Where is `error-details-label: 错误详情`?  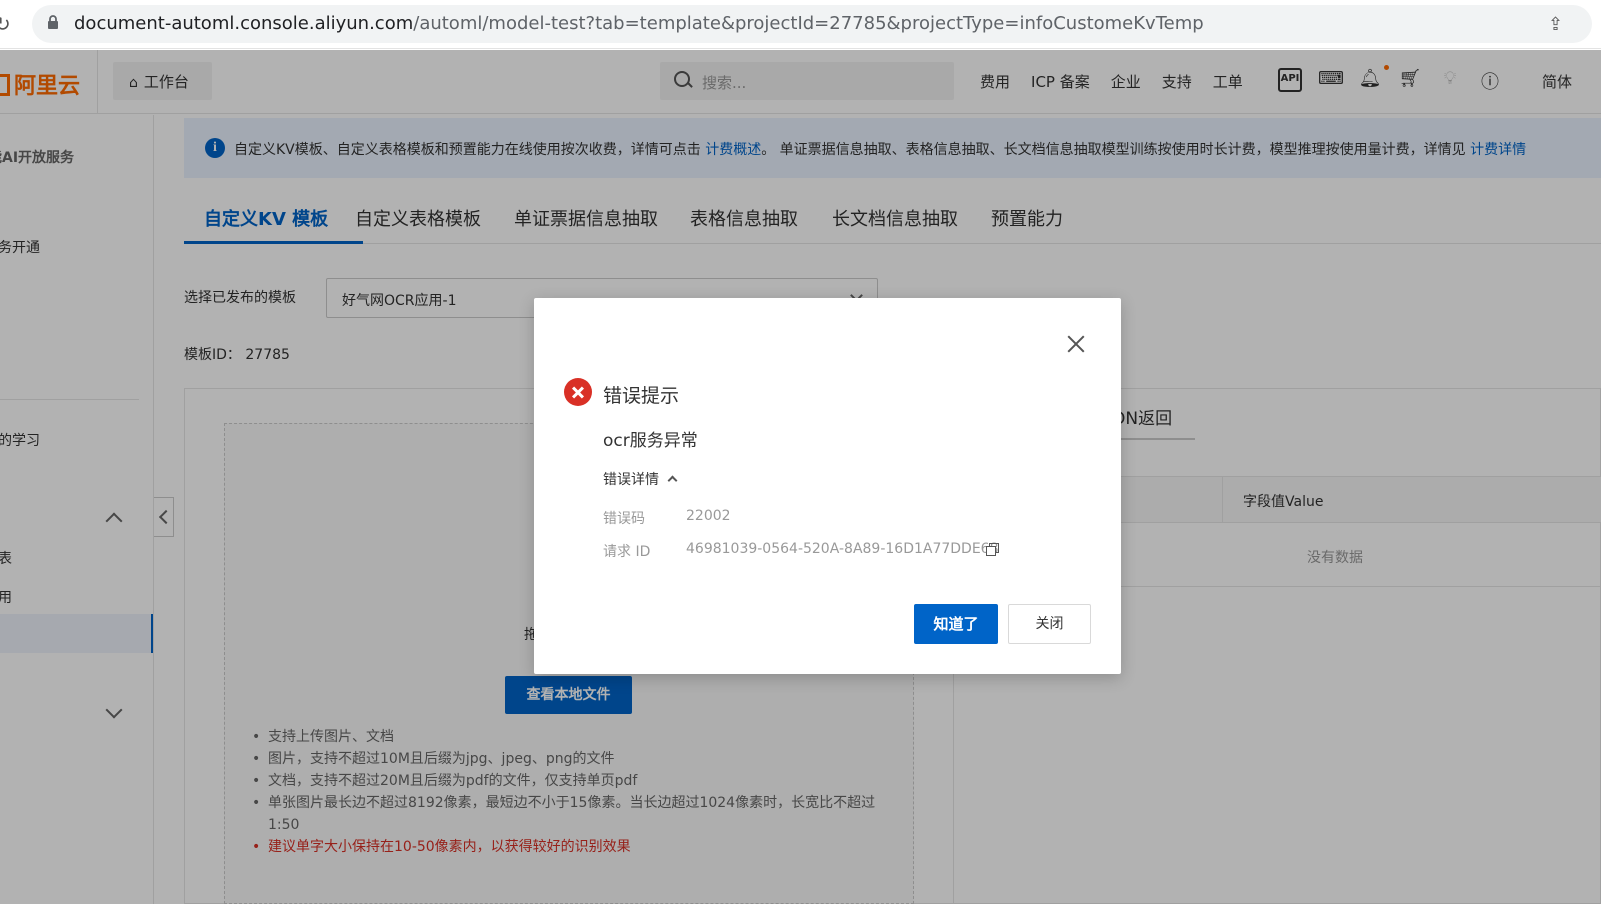 error-details-label: 错误详情 is located at coordinates (631, 480).